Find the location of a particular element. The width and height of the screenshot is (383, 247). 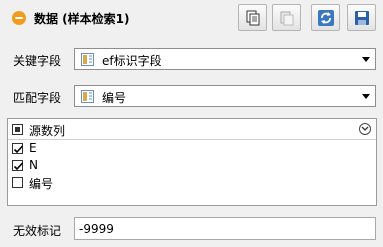

column-checkbox-e is located at coordinates (18, 148).